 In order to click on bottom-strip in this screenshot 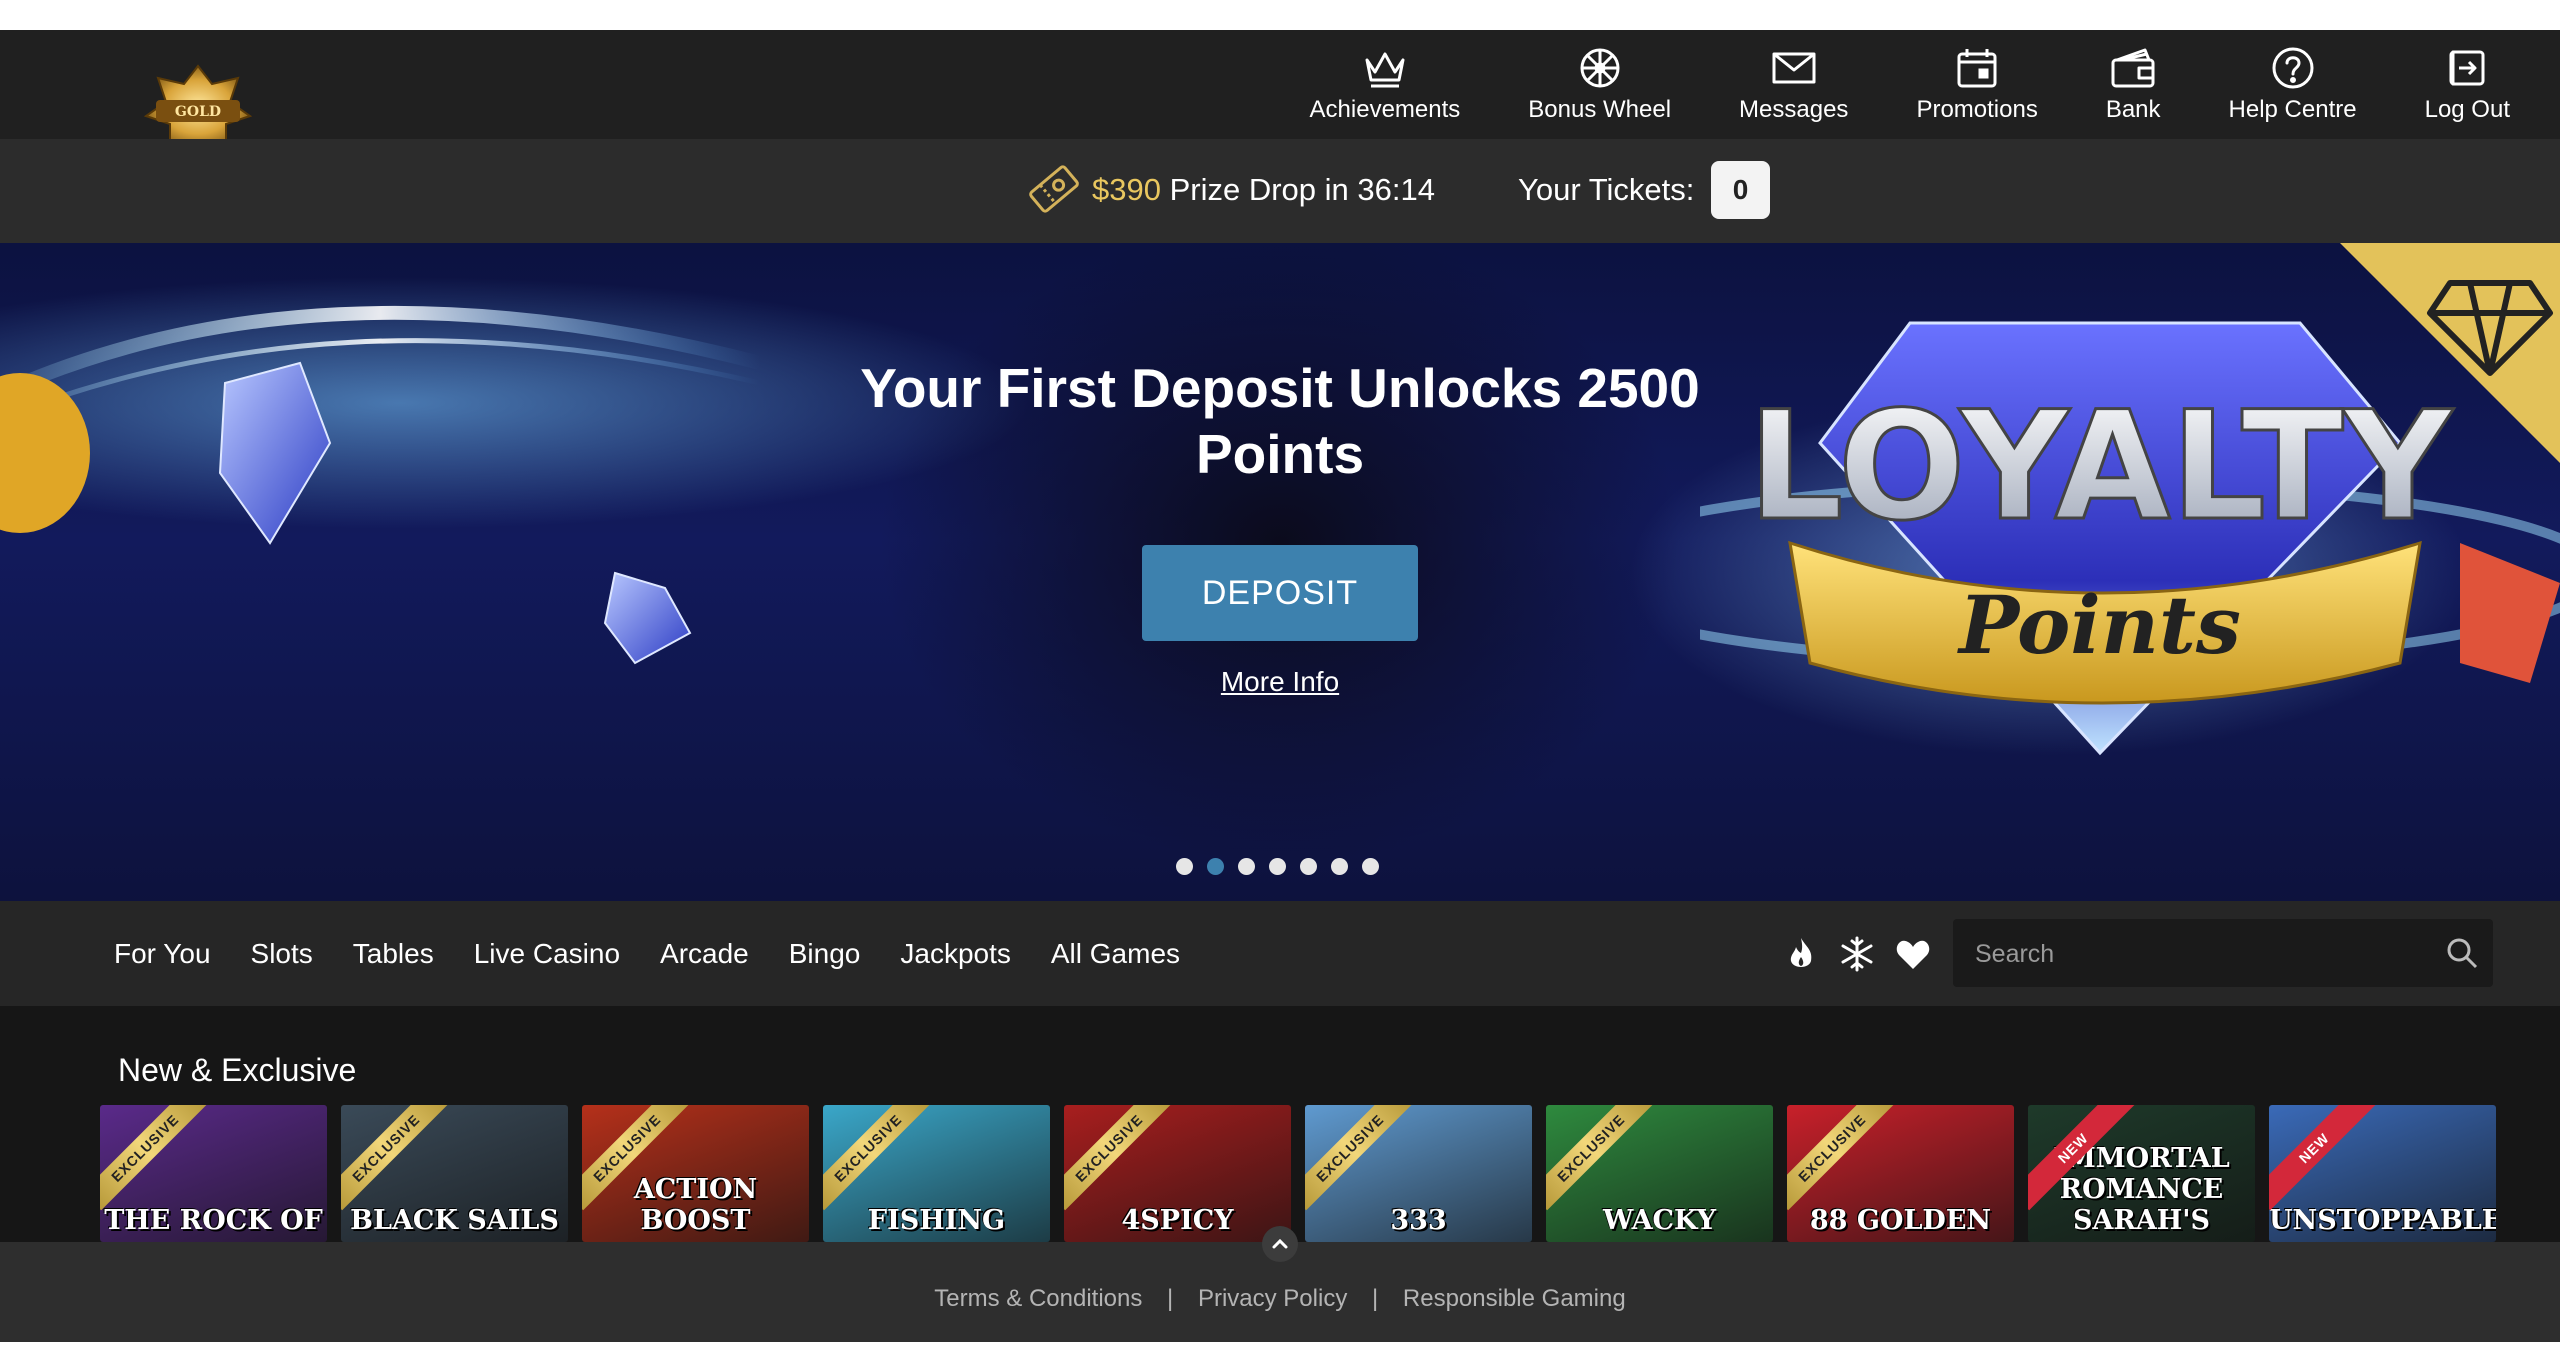, I will do `click(1280, 1356)`.